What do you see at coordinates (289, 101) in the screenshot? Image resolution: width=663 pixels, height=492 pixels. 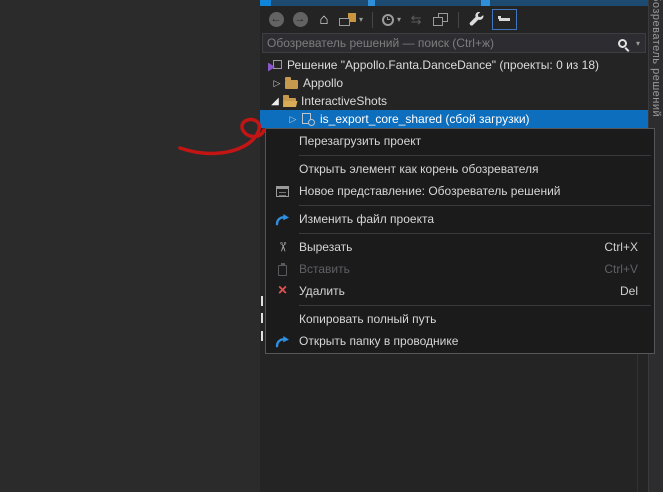 I see `folder-open-icon` at bounding box center [289, 101].